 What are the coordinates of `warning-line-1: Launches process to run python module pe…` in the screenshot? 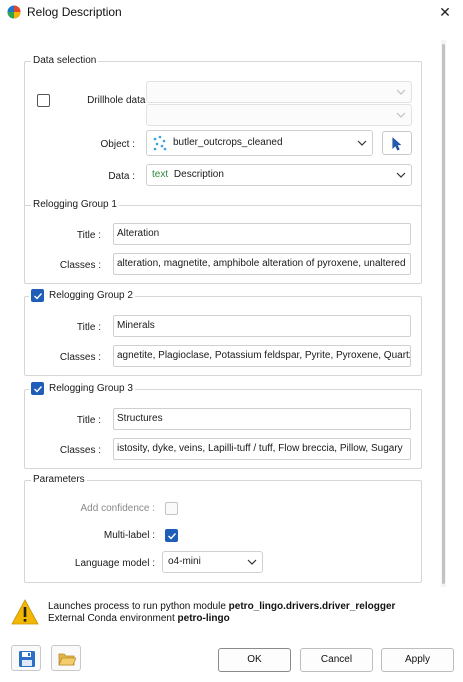 It's located at (221, 607).